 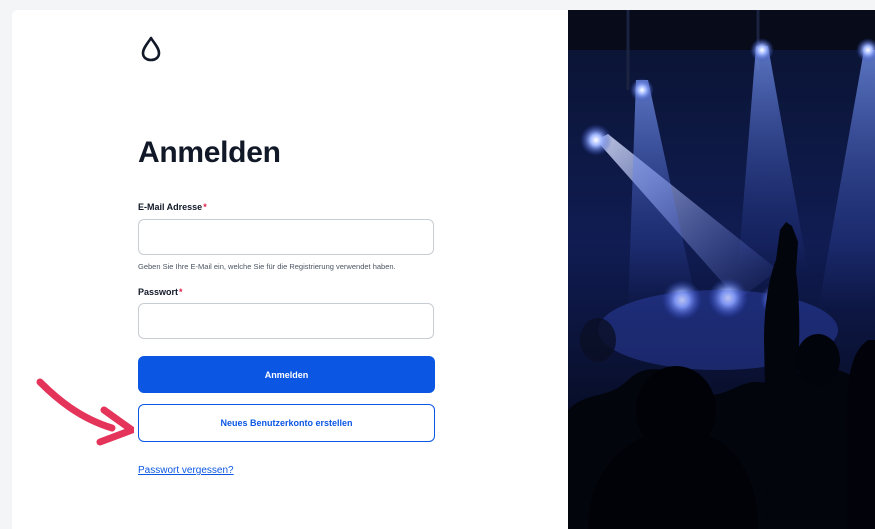 I want to click on email-label: E-Mail Adresse*, so click(x=172, y=207).